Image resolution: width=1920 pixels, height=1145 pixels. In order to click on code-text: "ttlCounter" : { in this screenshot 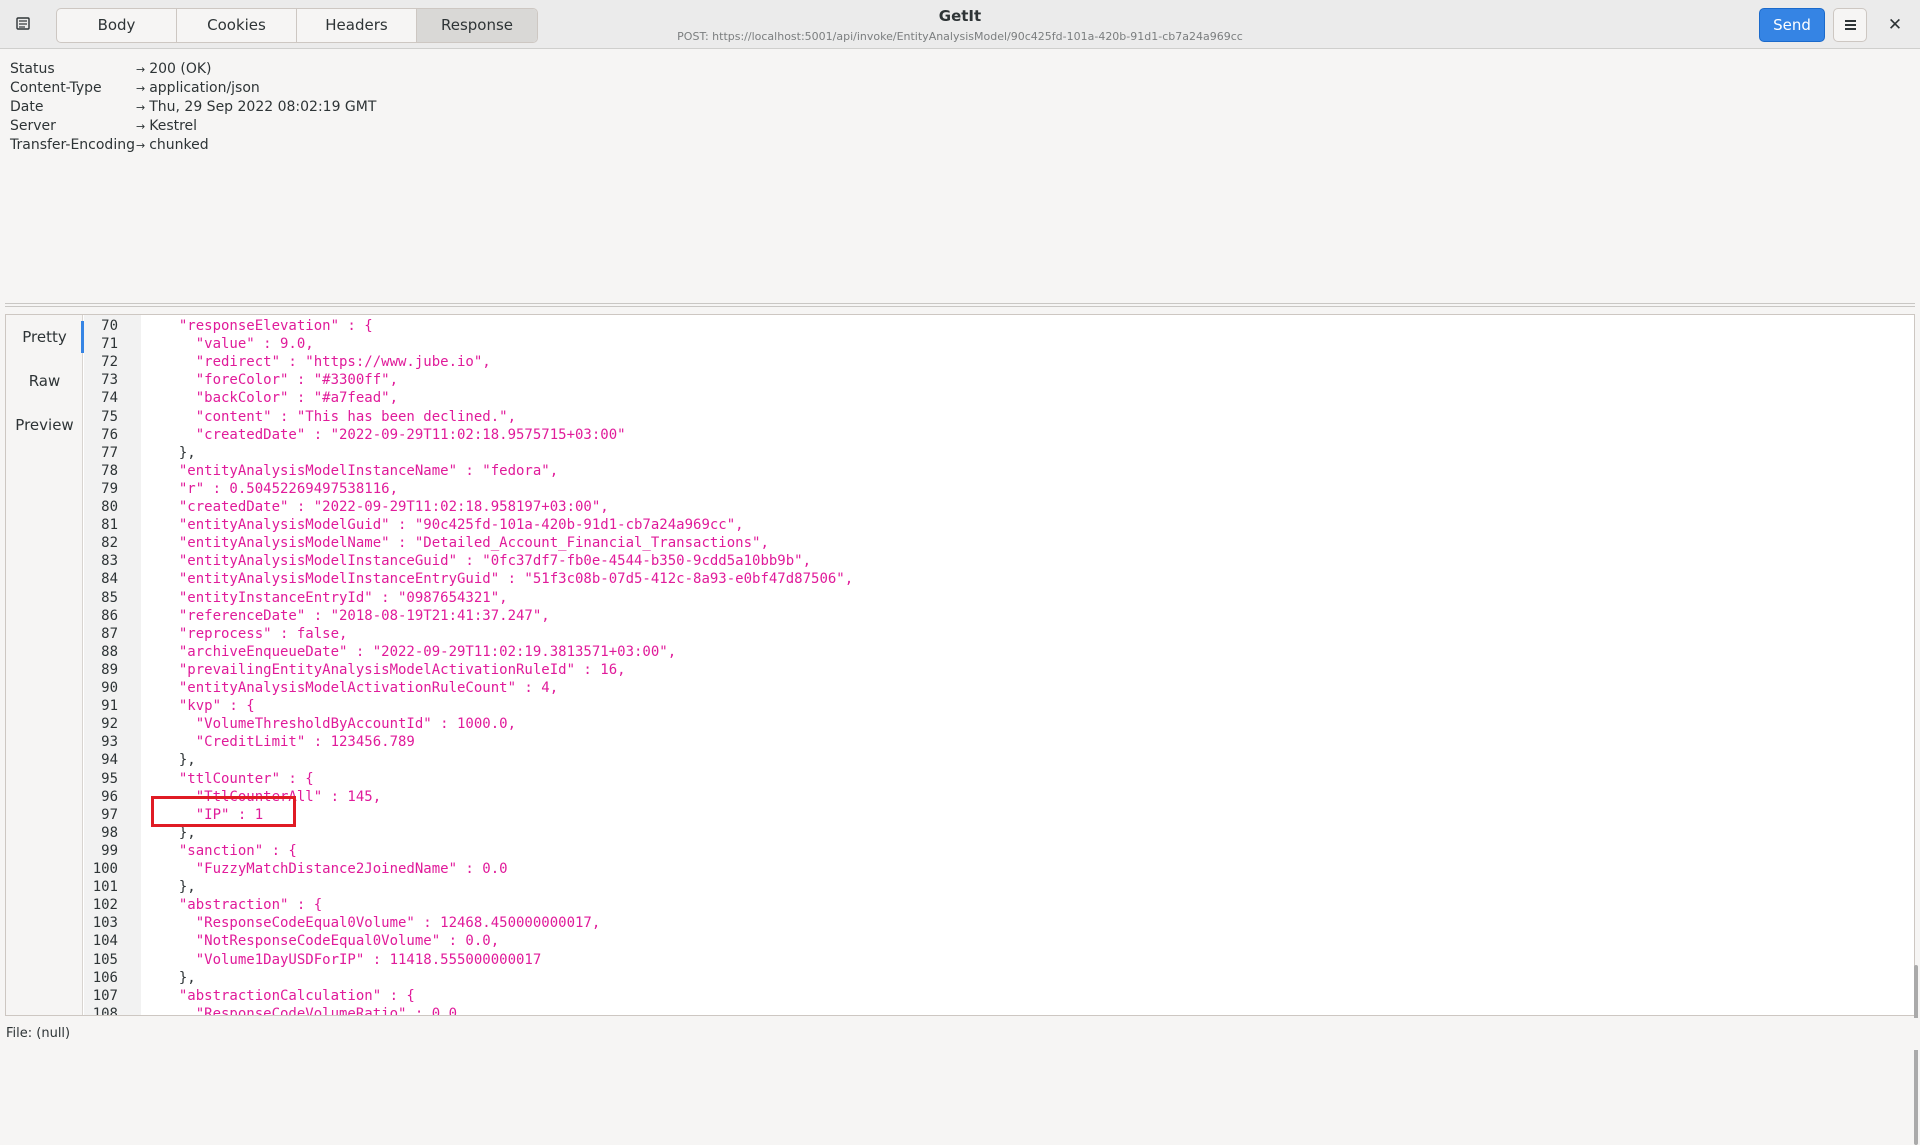, I will do `click(238, 778)`.